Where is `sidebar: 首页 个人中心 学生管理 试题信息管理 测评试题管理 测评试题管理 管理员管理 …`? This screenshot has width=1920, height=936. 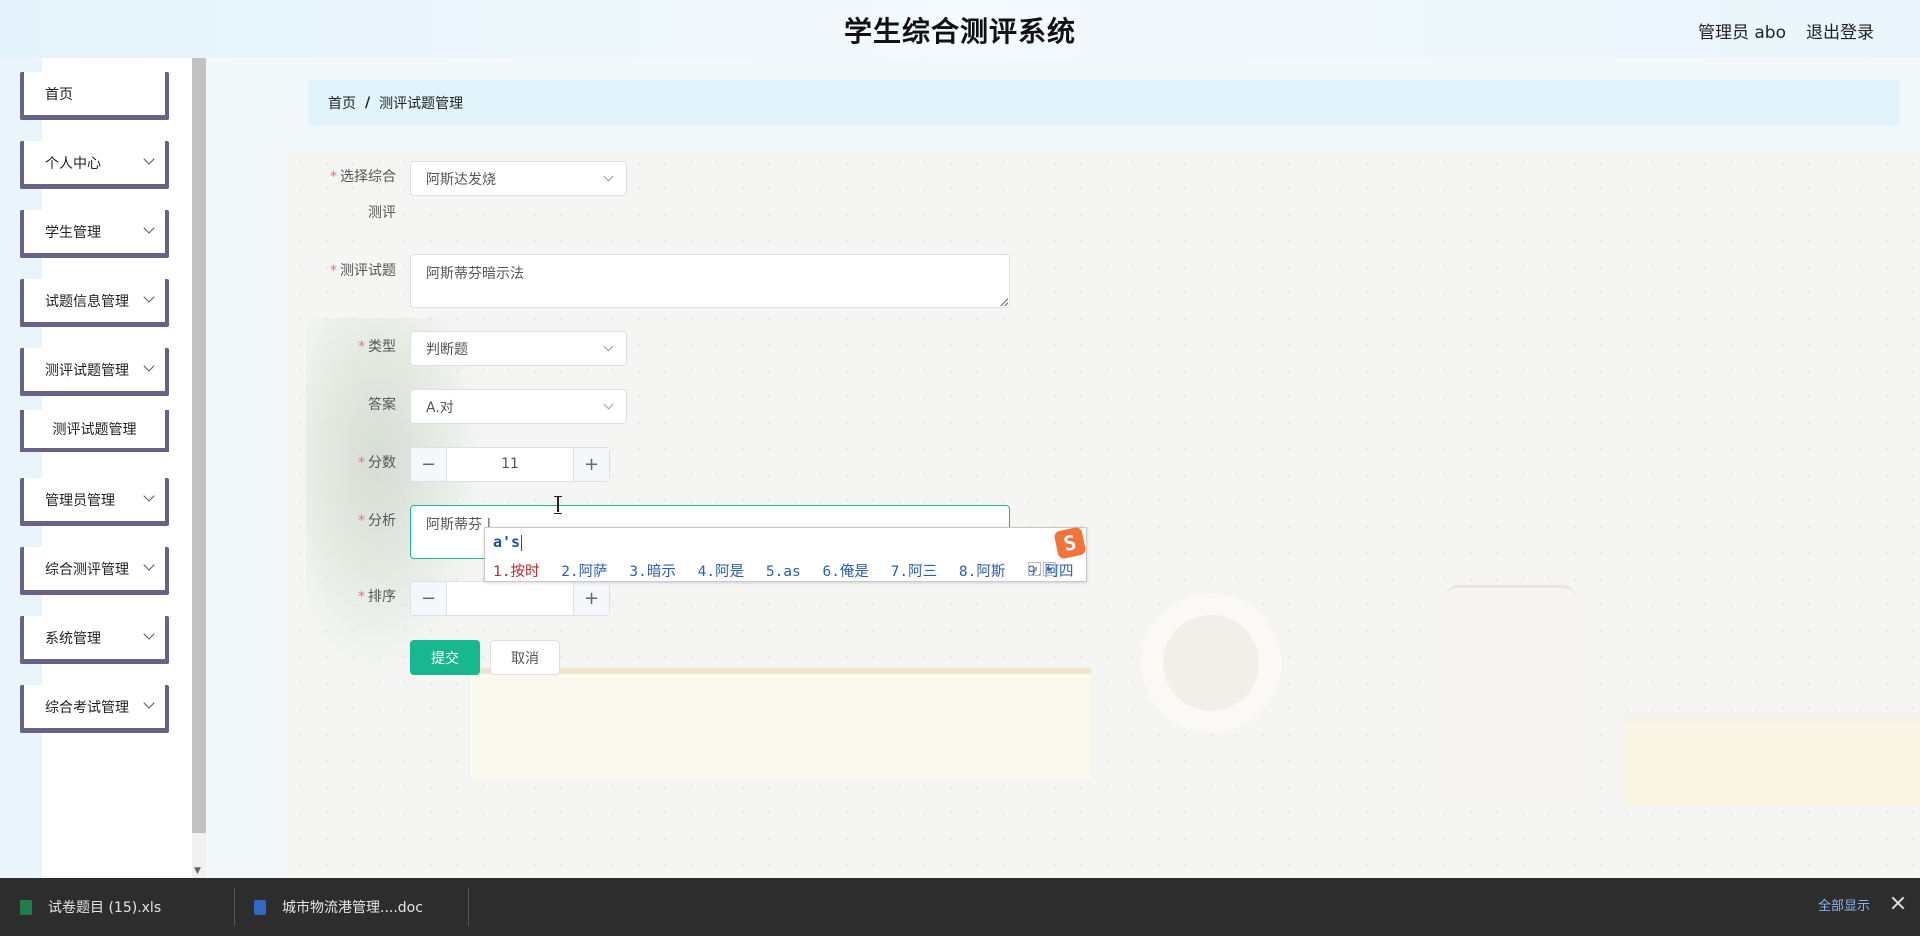 sidebar: 首页 个人中心 学生管理 试题信息管理 测评试题管理 测评试题管理 管理员管理 … is located at coordinates (96, 468).